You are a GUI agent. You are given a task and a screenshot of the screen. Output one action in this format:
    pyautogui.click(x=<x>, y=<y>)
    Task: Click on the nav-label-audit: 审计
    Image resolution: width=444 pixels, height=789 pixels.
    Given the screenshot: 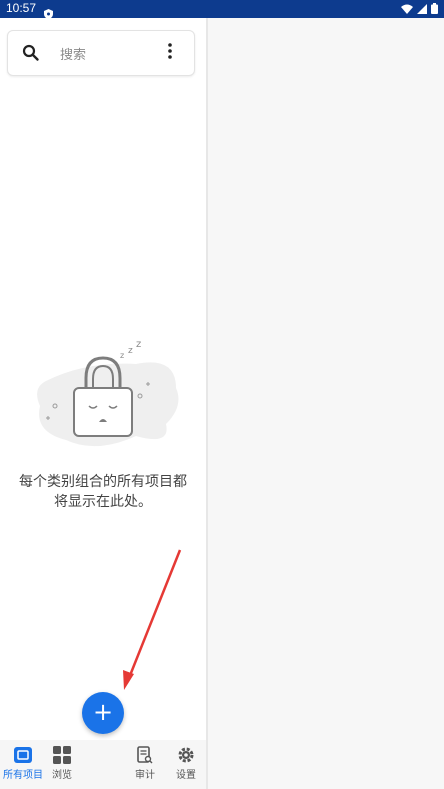 What is the action you would take?
    pyautogui.click(x=145, y=775)
    